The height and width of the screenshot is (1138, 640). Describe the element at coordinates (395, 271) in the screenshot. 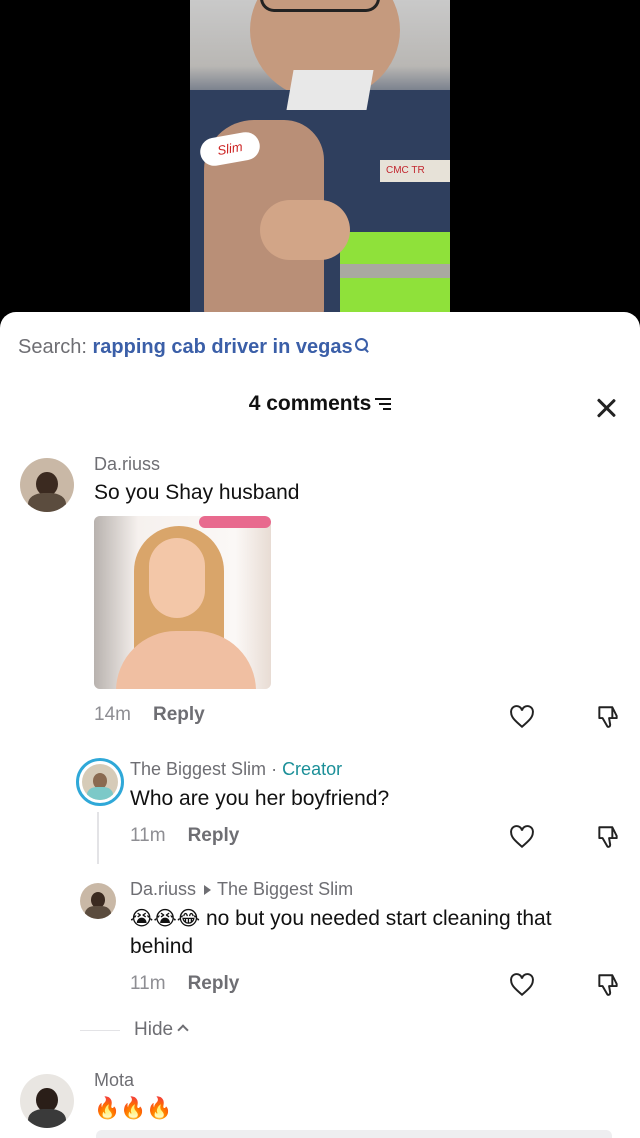

I see `video-vest-stripe` at that location.